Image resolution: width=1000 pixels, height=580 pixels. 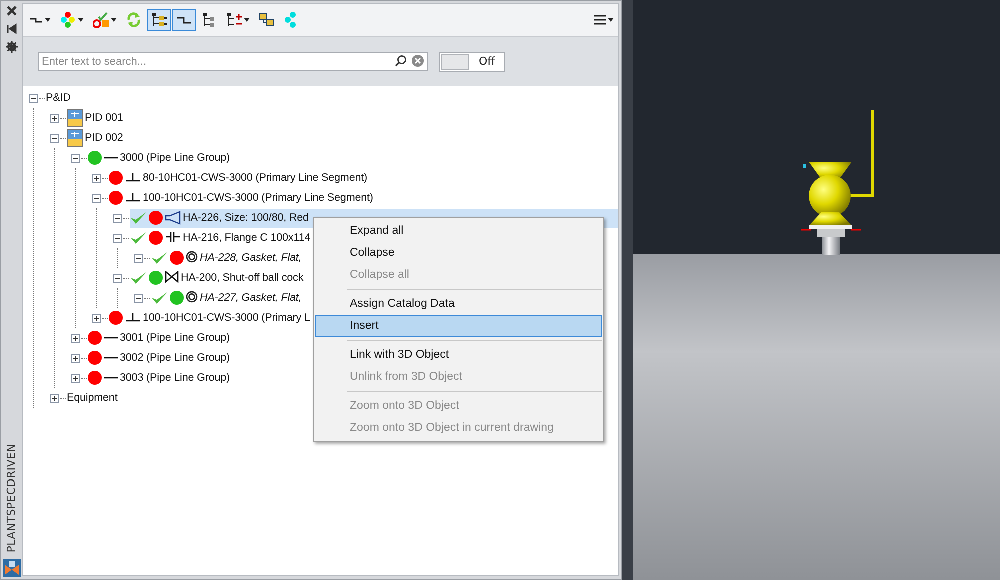 I want to click on palette-title: PLANTSPECDRIVEN, so click(x=11, y=498).